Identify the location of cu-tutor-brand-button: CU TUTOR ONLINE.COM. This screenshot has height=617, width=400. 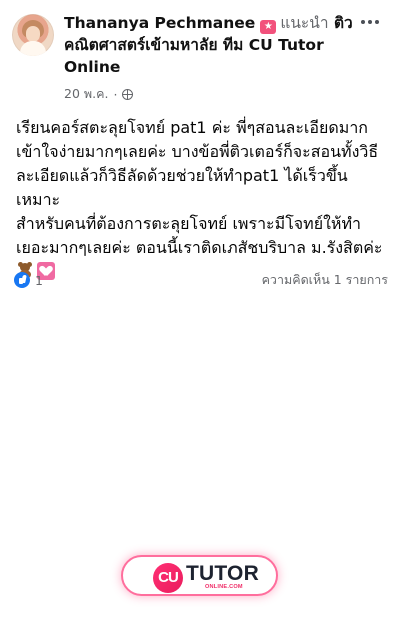
(199, 575).